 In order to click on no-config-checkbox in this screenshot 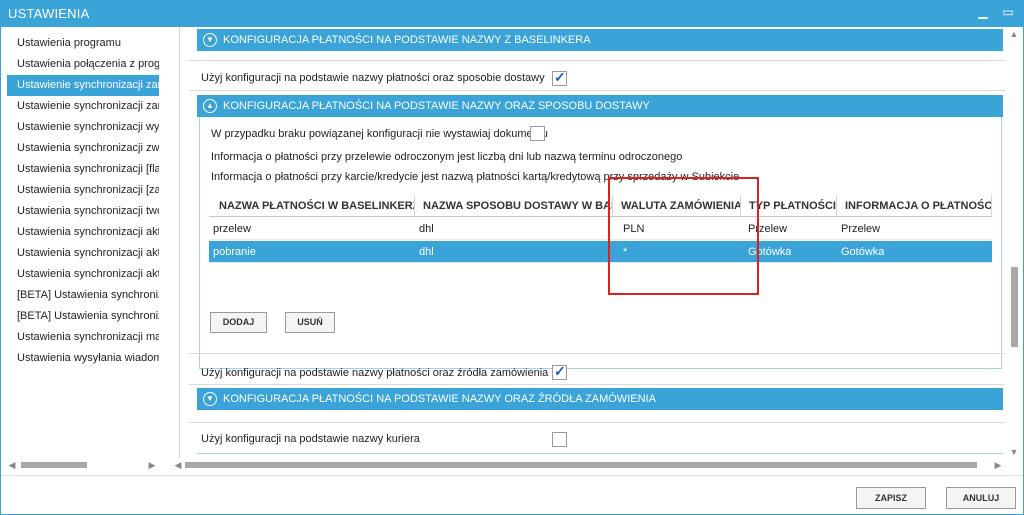, I will do `click(537, 133)`.